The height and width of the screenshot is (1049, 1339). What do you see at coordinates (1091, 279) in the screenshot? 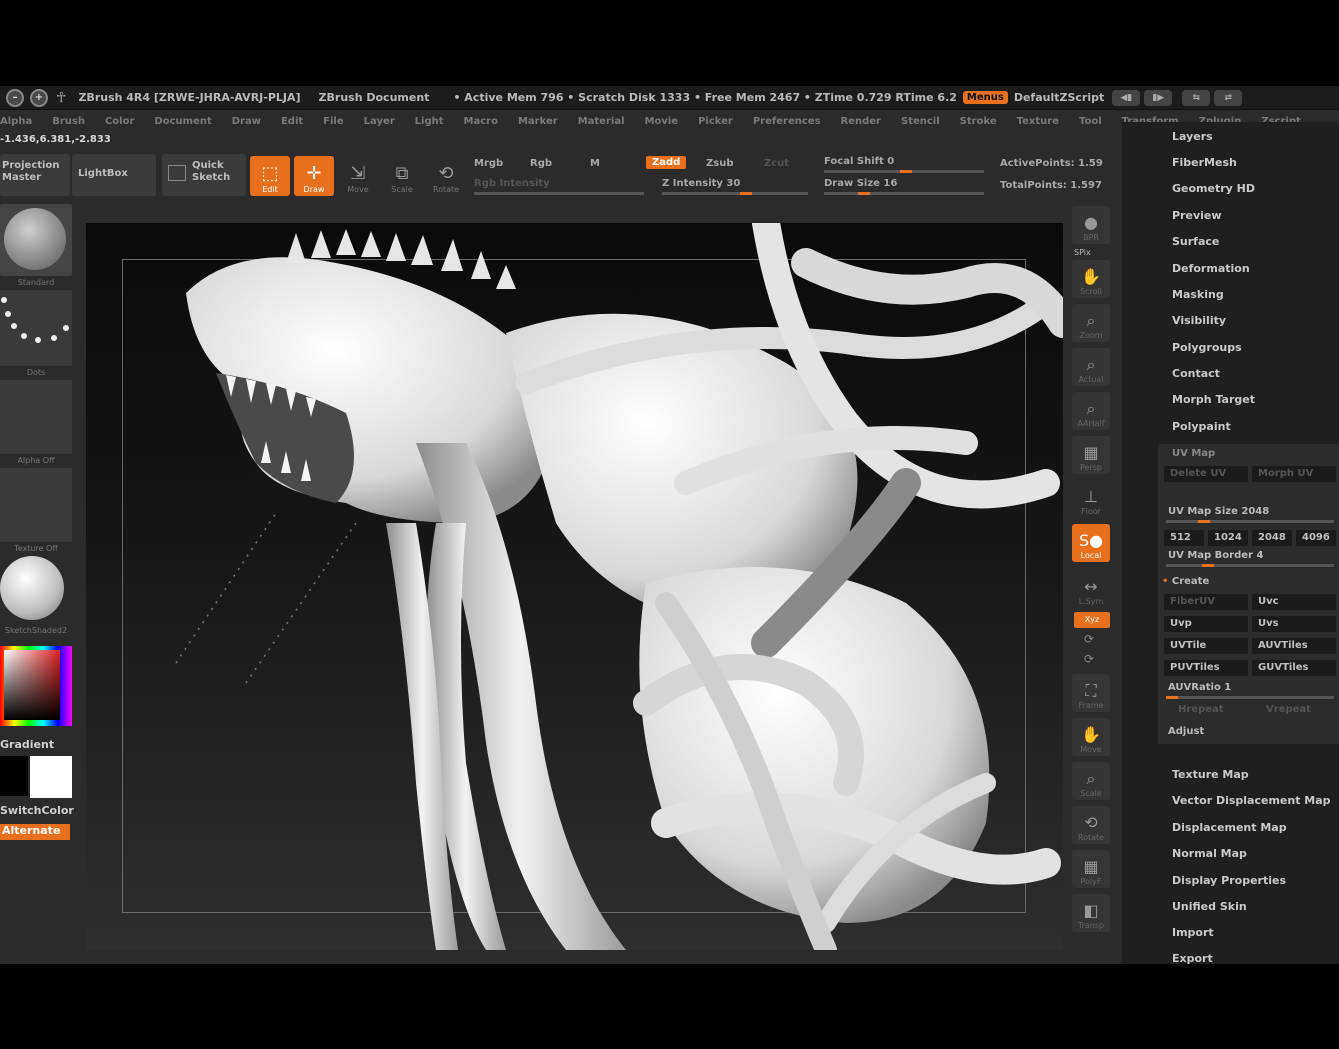
I see `scroll-button: ✋ Scroll` at bounding box center [1091, 279].